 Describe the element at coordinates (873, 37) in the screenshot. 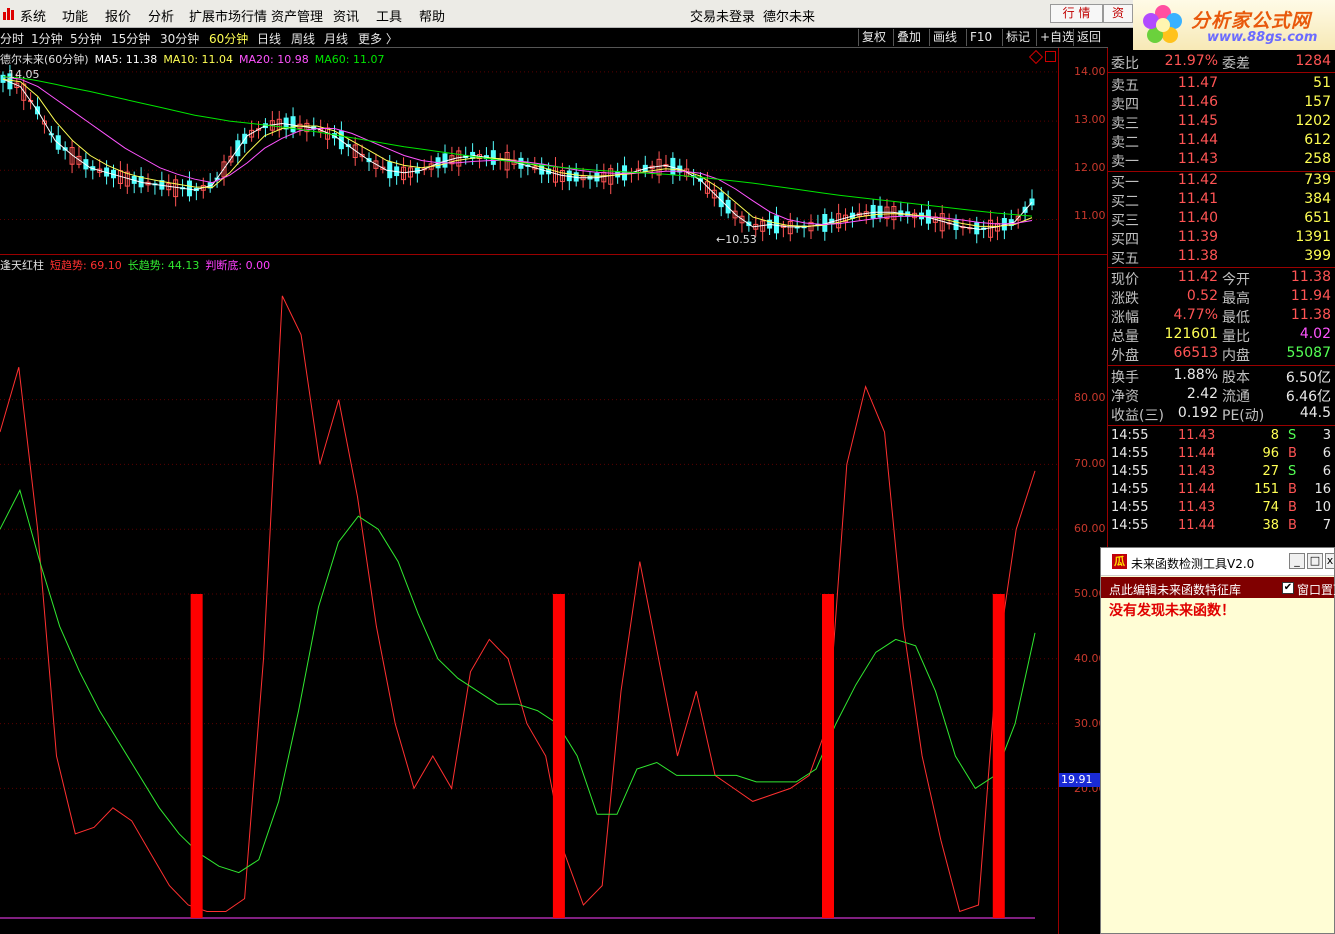

I see `adjust-button: 复权` at that location.